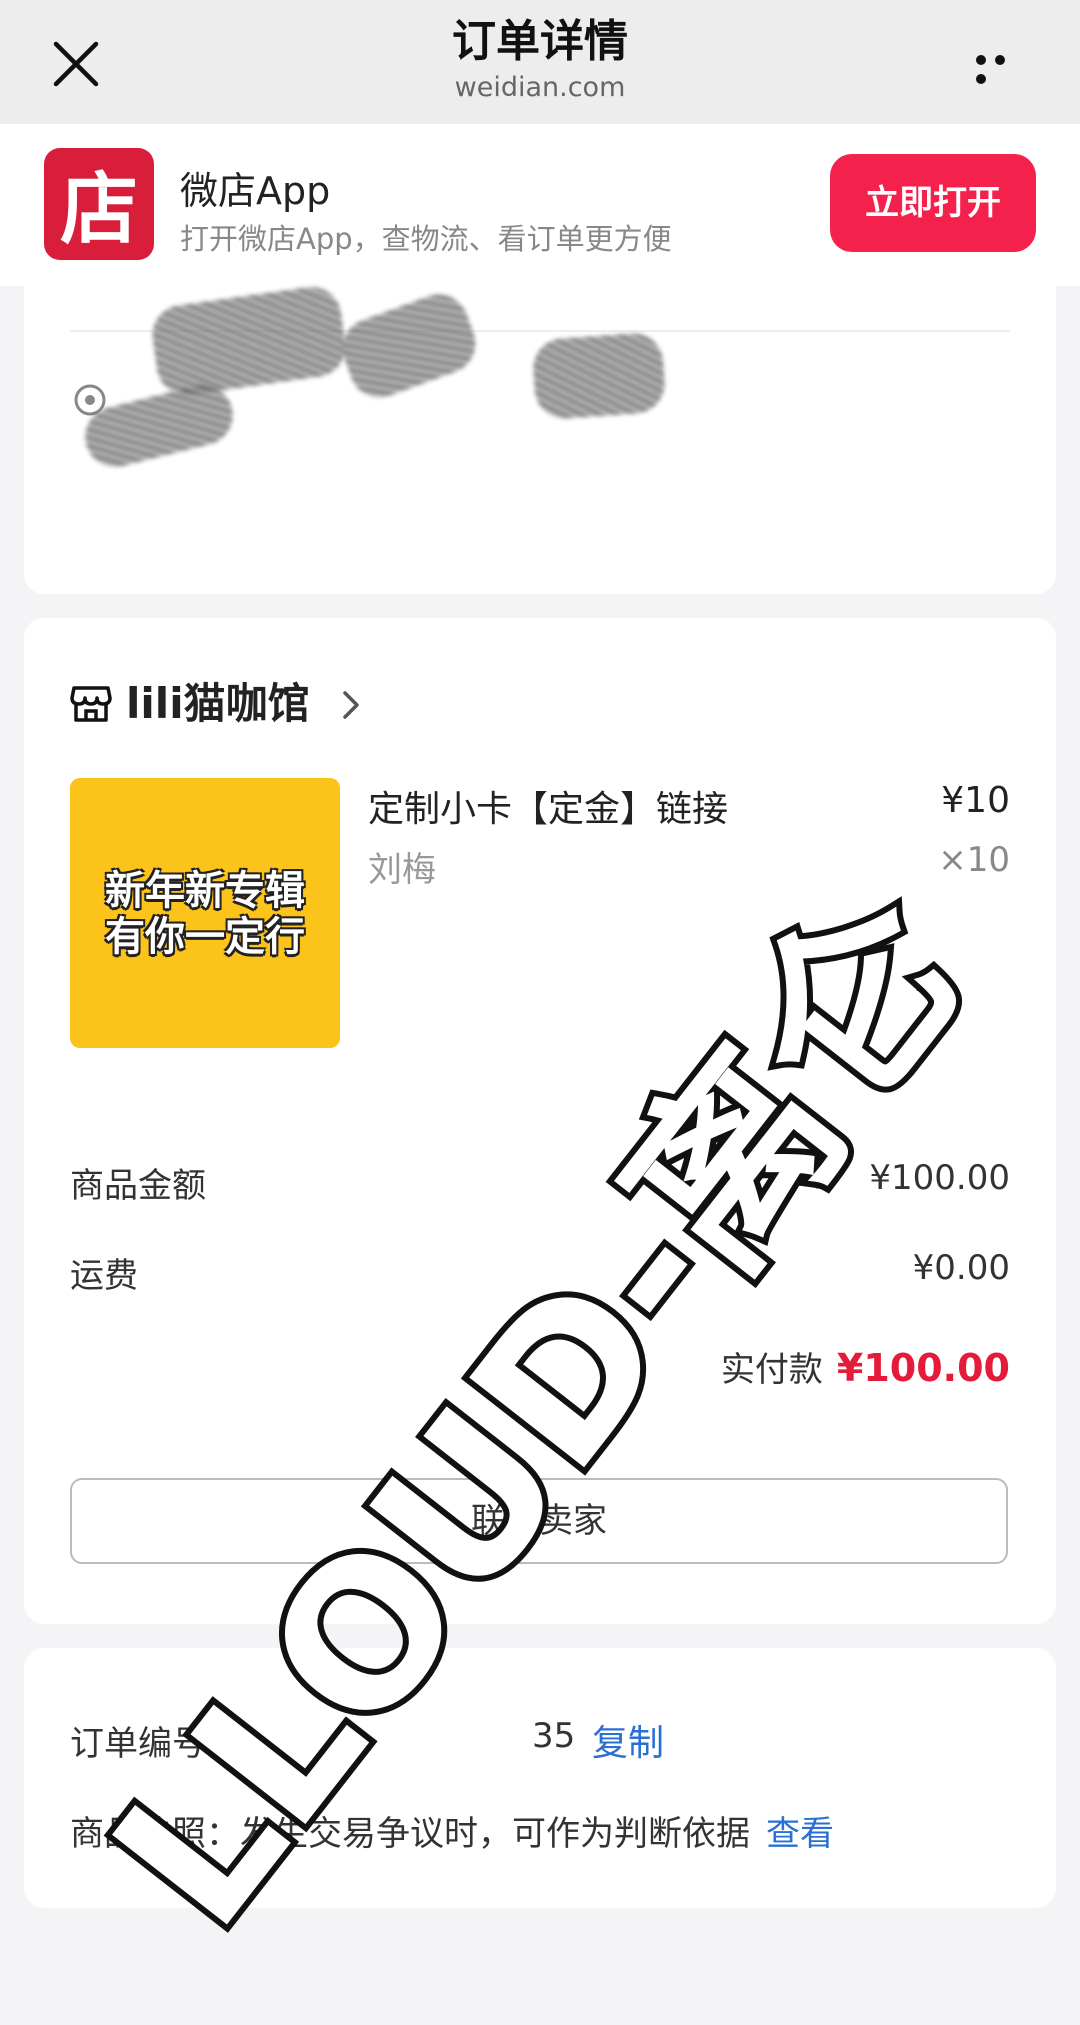 This screenshot has width=1080, height=2025. Describe the element at coordinates (540, 1778) in the screenshot. I see `order-info-card: 订单编号: 35 复制 商品快照：发生交易争议时，可作为判断依据 查看` at that location.